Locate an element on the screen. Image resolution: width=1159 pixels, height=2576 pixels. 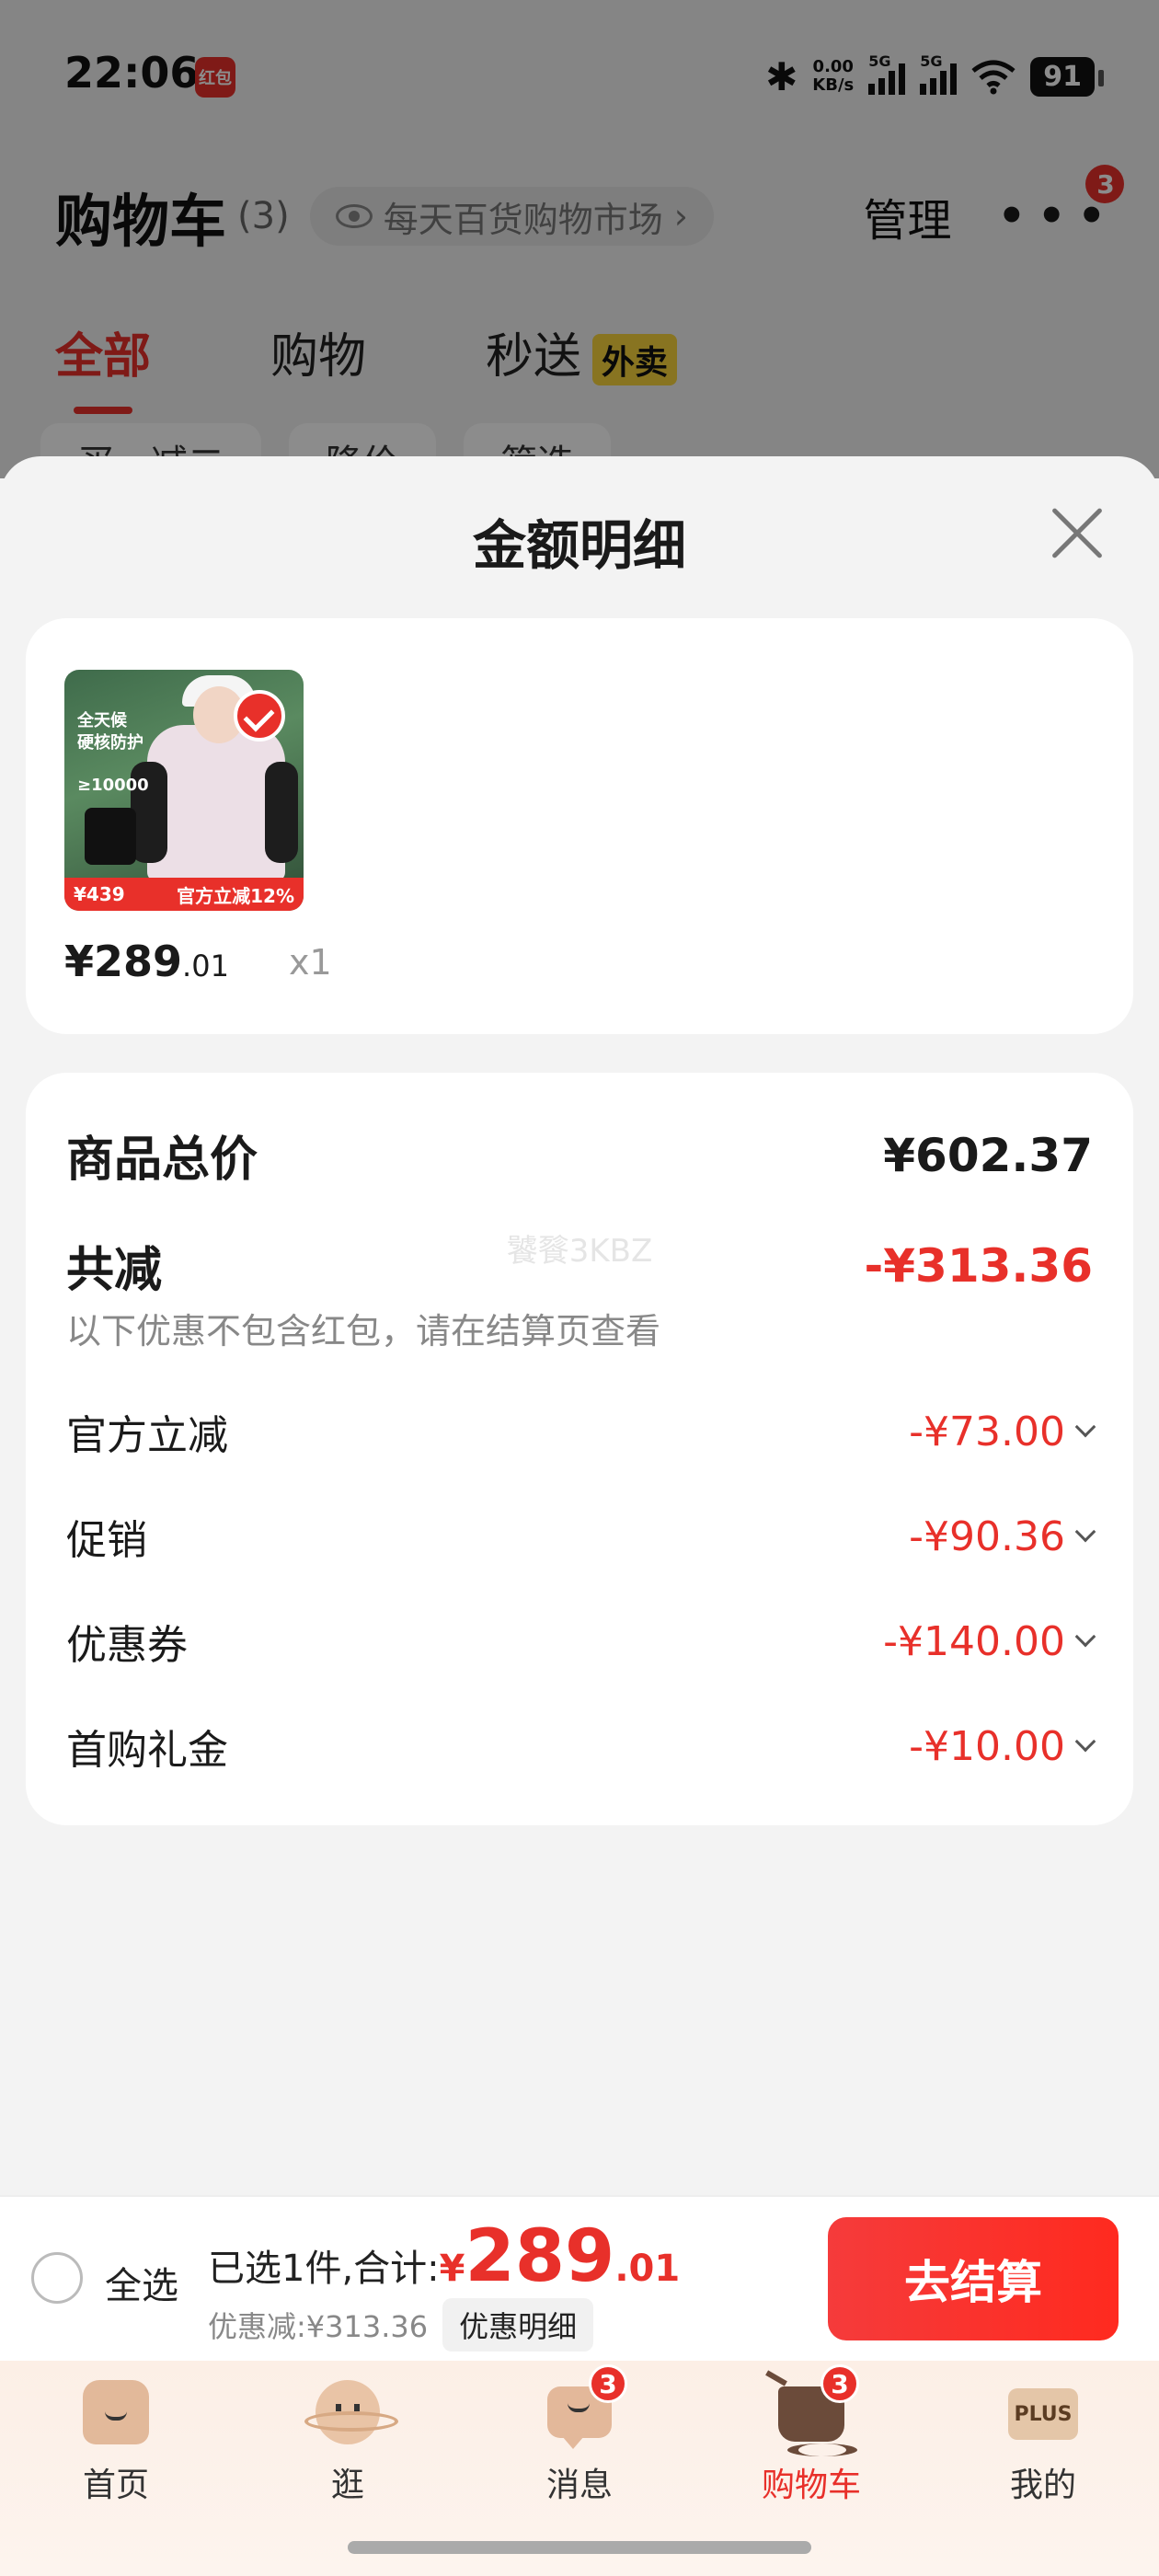
discount-amount: -¥73.00 is located at coordinates (987, 1431).